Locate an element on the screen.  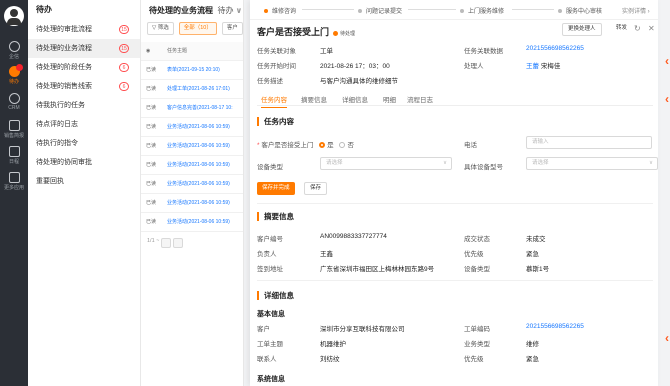
handler-link: 王蕾 is located at coordinates (532, 66).